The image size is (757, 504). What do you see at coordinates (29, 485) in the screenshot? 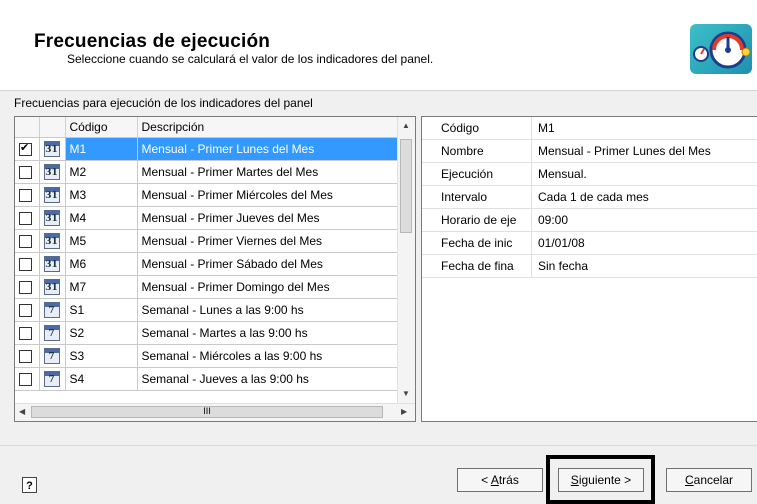
I see `help-icon: ?` at bounding box center [29, 485].